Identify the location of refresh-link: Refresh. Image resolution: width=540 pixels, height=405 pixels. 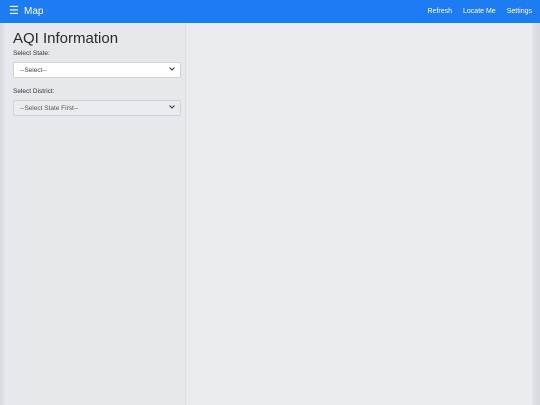
(440, 11).